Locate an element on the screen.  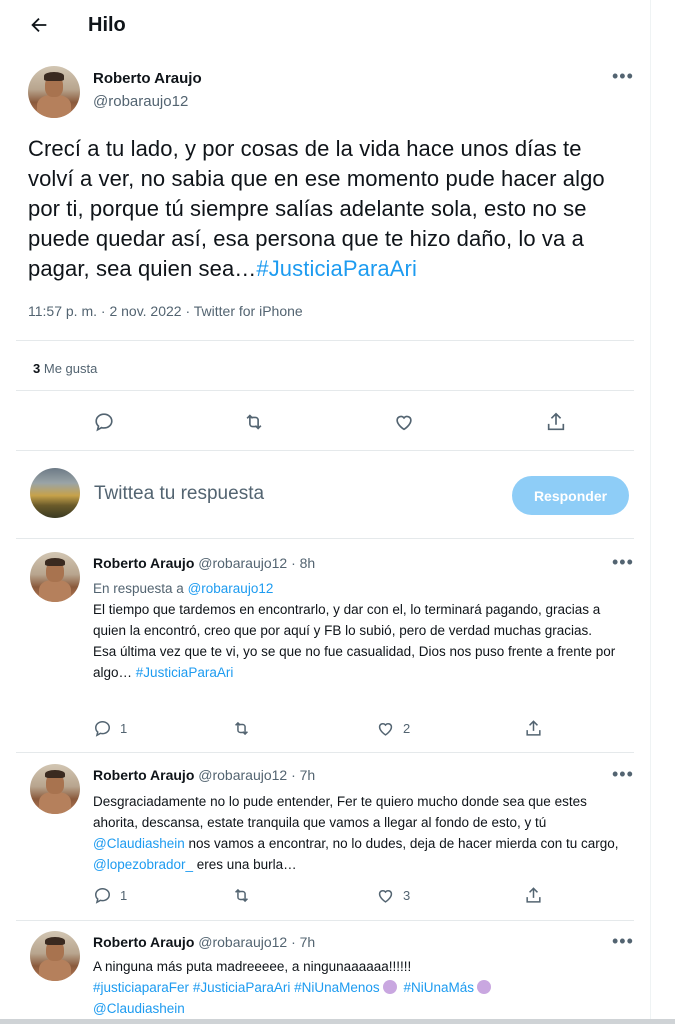
like-count: 3 is located at coordinates (407, 895).